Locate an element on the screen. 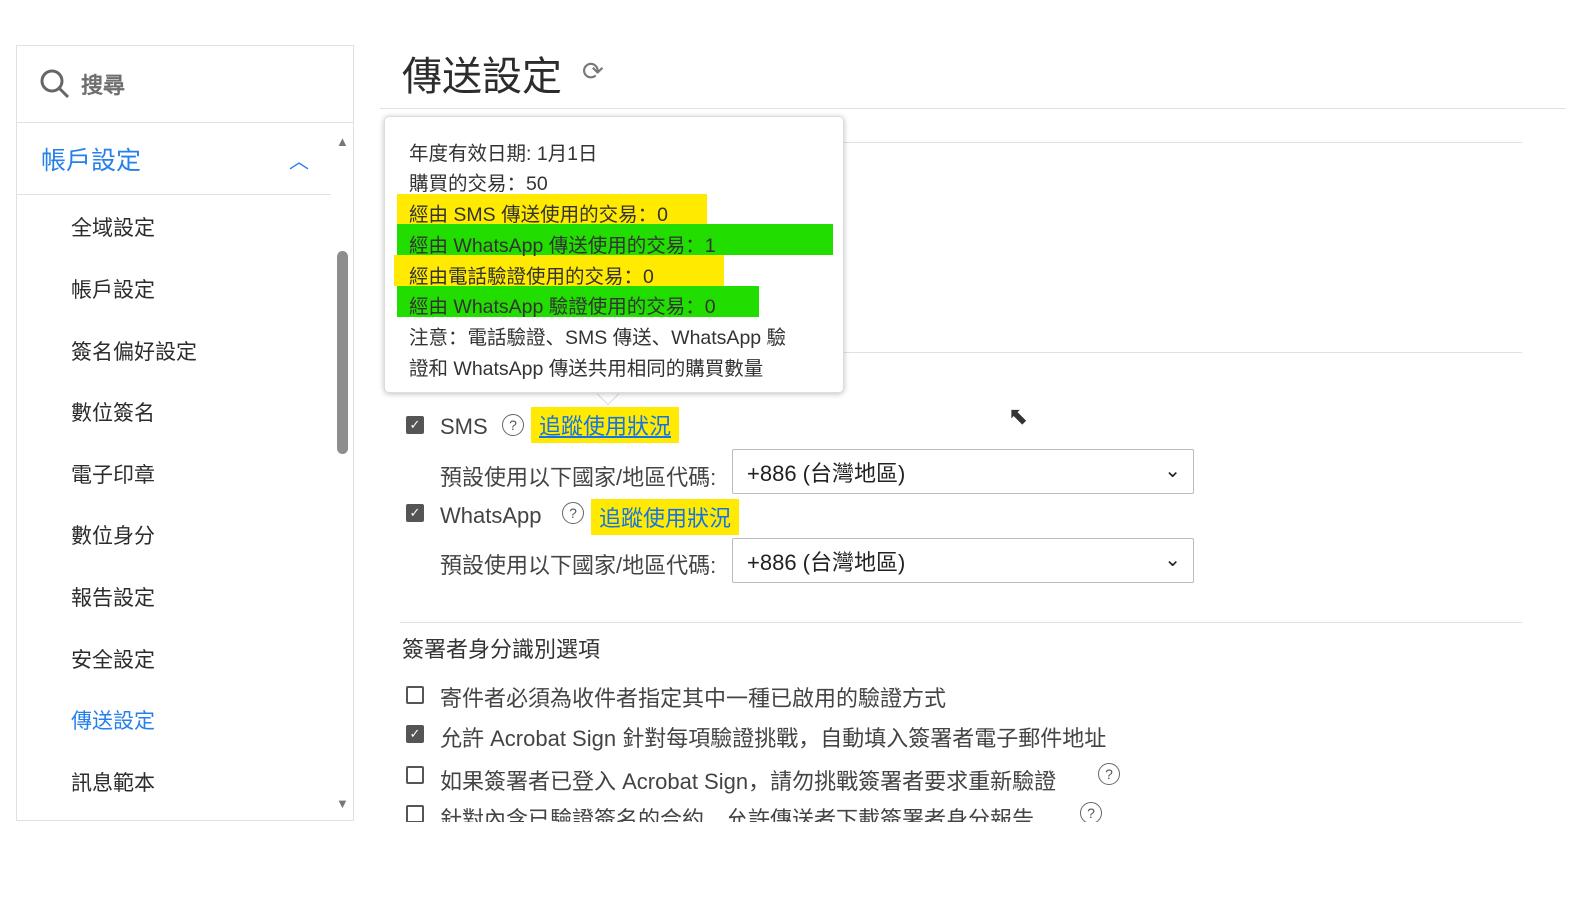 Image resolution: width=1580 pixels, height=922 pixels. mouse-cursor-icon: ⬉ is located at coordinates (1018, 416).